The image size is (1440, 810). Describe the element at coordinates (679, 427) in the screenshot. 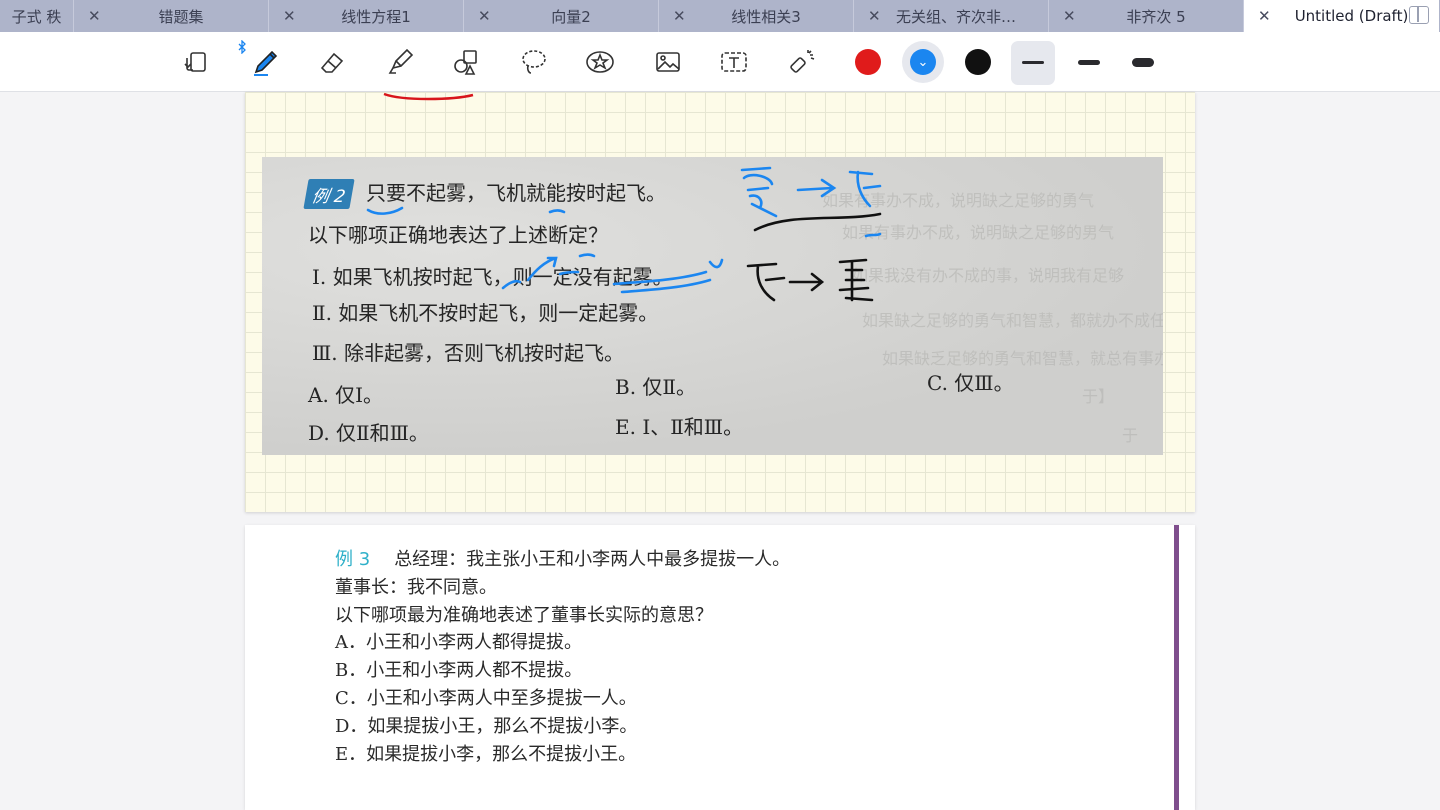

I see `option-e: E. Ⅰ、Ⅱ和Ⅲ。` at that location.